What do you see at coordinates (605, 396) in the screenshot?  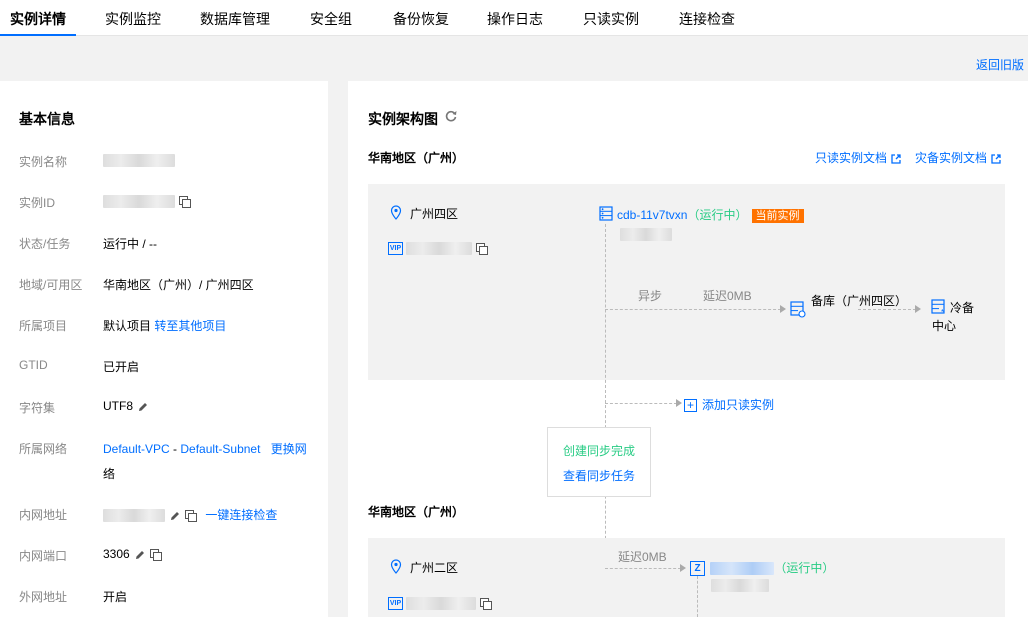 I see `main-connector-line` at bounding box center [605, 396].